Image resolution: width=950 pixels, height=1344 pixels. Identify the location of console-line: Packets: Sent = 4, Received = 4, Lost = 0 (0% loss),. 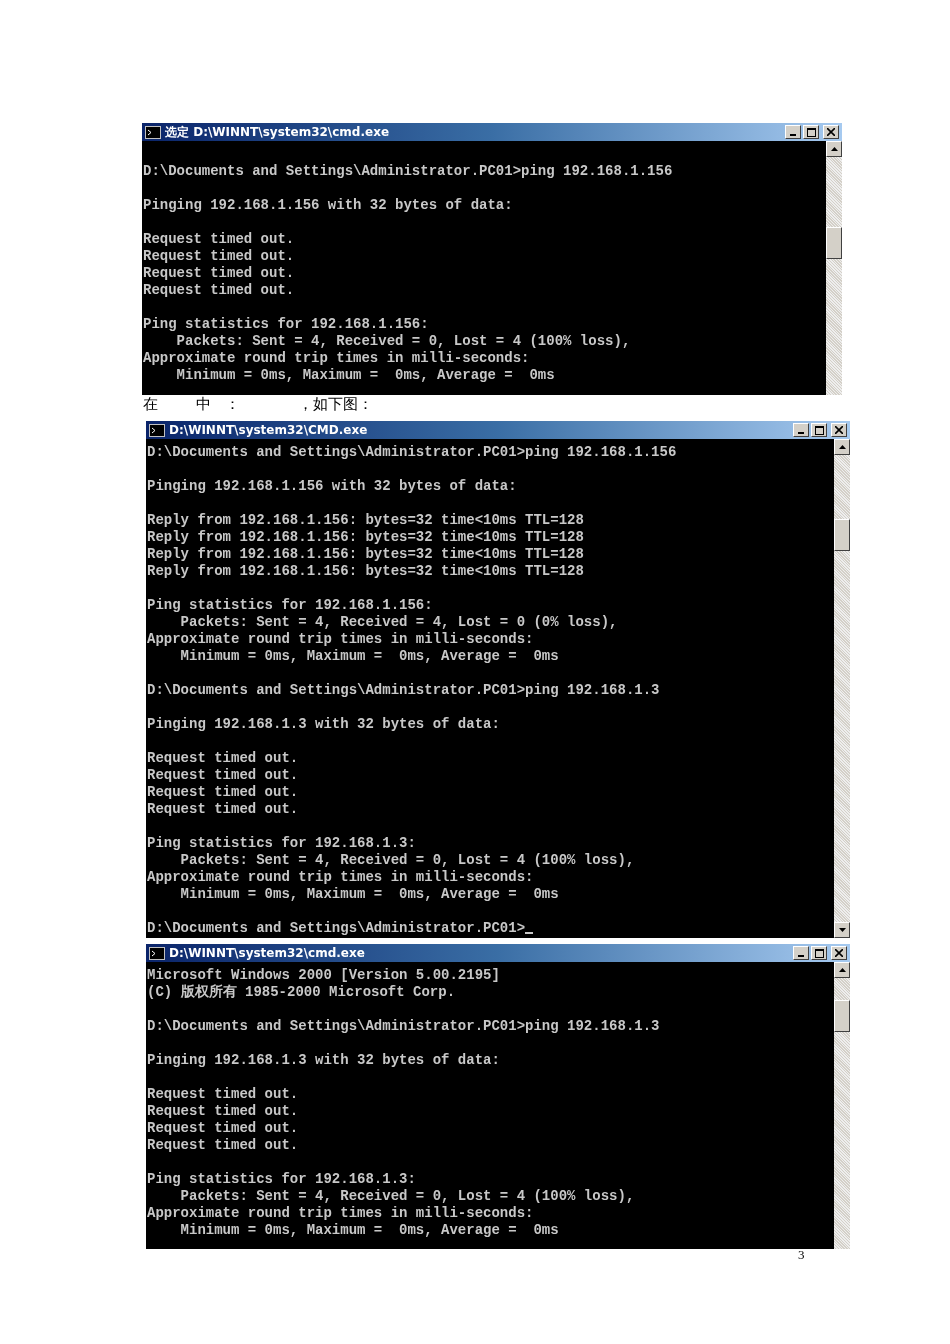
(398, 622).